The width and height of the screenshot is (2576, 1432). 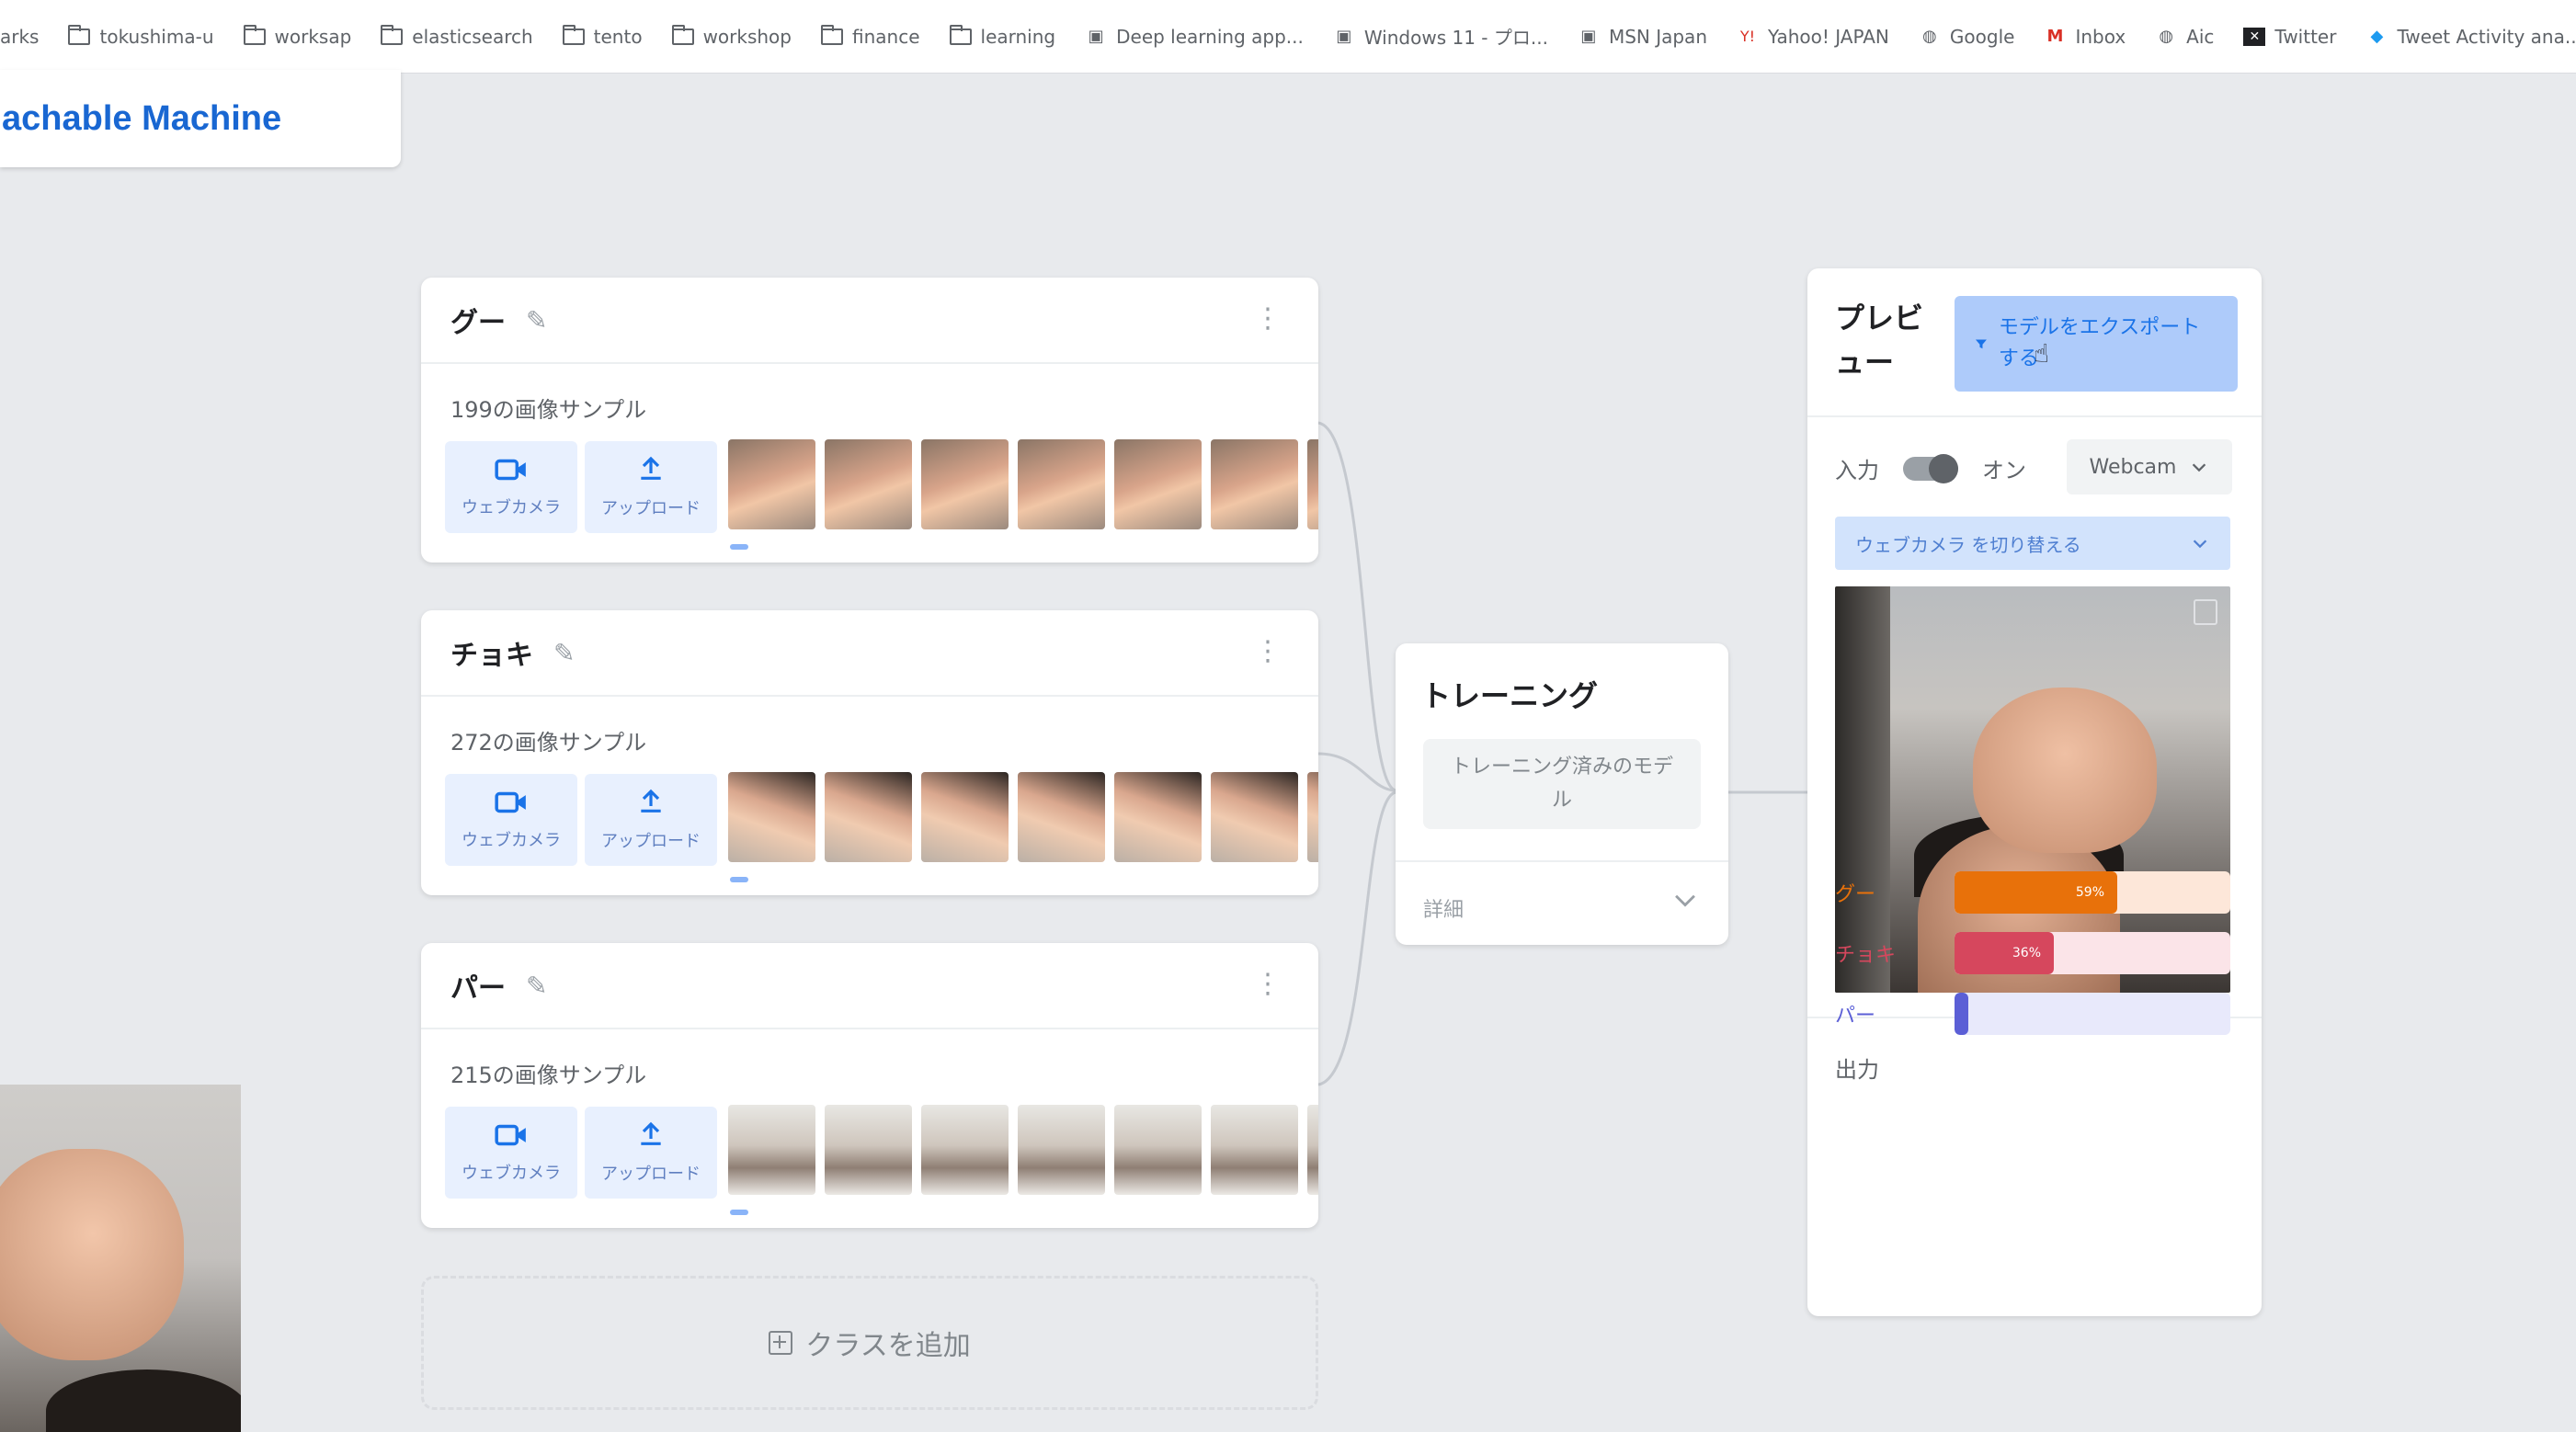 I want to click on add-class-button: クラスを追加, so click(x=869, y=1343).